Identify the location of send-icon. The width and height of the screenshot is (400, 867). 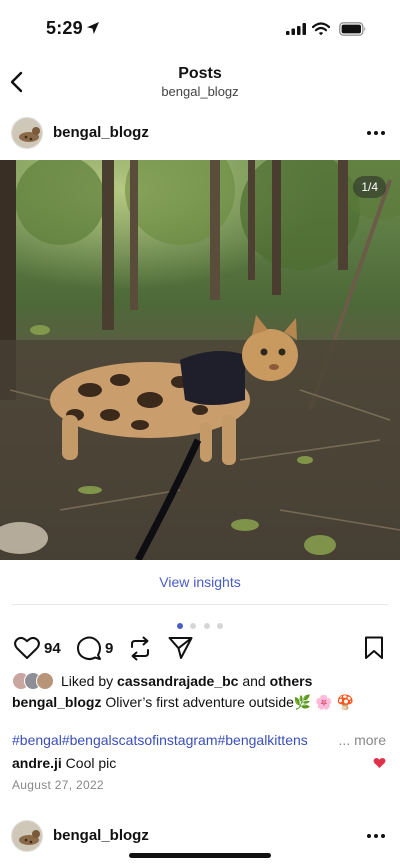
(180, 648).